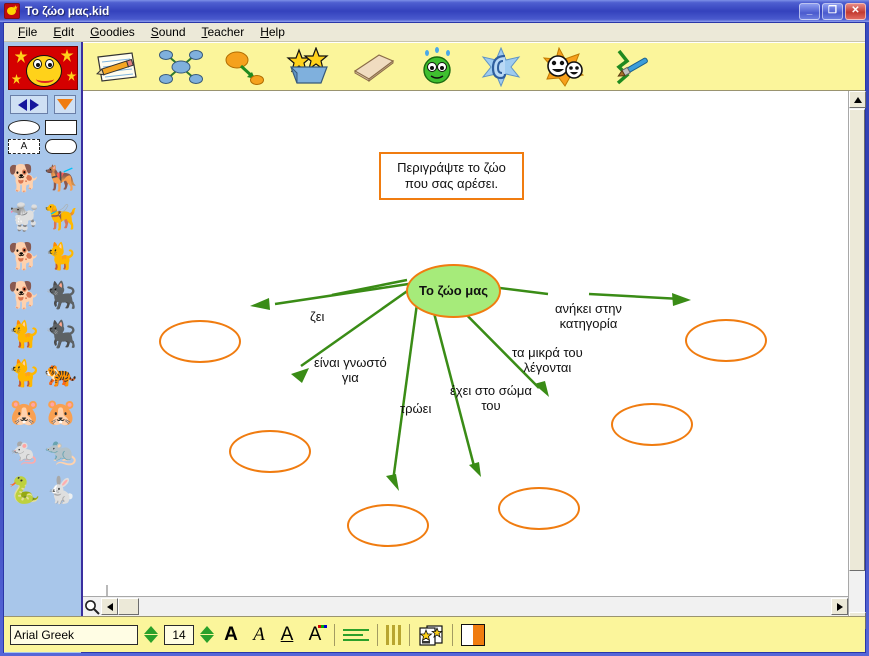  Describe the element at coordinates (315, 635) in the screenshot. I see `text-color-button: A` at that location.